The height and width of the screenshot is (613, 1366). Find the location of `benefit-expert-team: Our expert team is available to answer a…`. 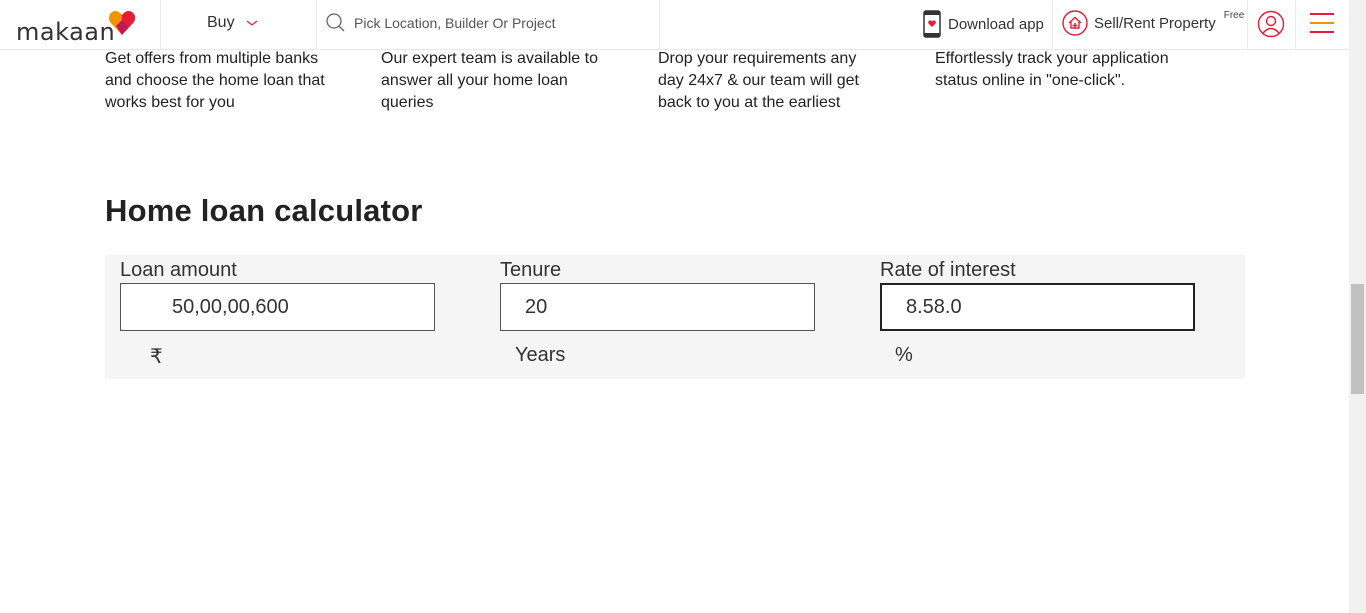

benefit-expert-team: Our expert team is available to answer a… is located at coordinates (489, 80).